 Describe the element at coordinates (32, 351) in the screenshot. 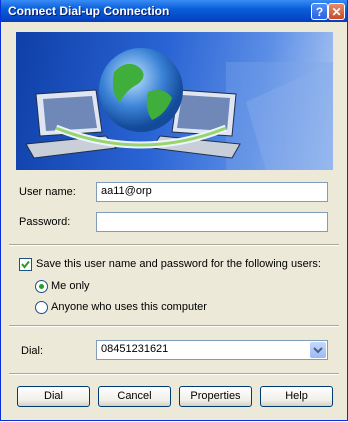

I see `dial-label: Dial:` at that location.